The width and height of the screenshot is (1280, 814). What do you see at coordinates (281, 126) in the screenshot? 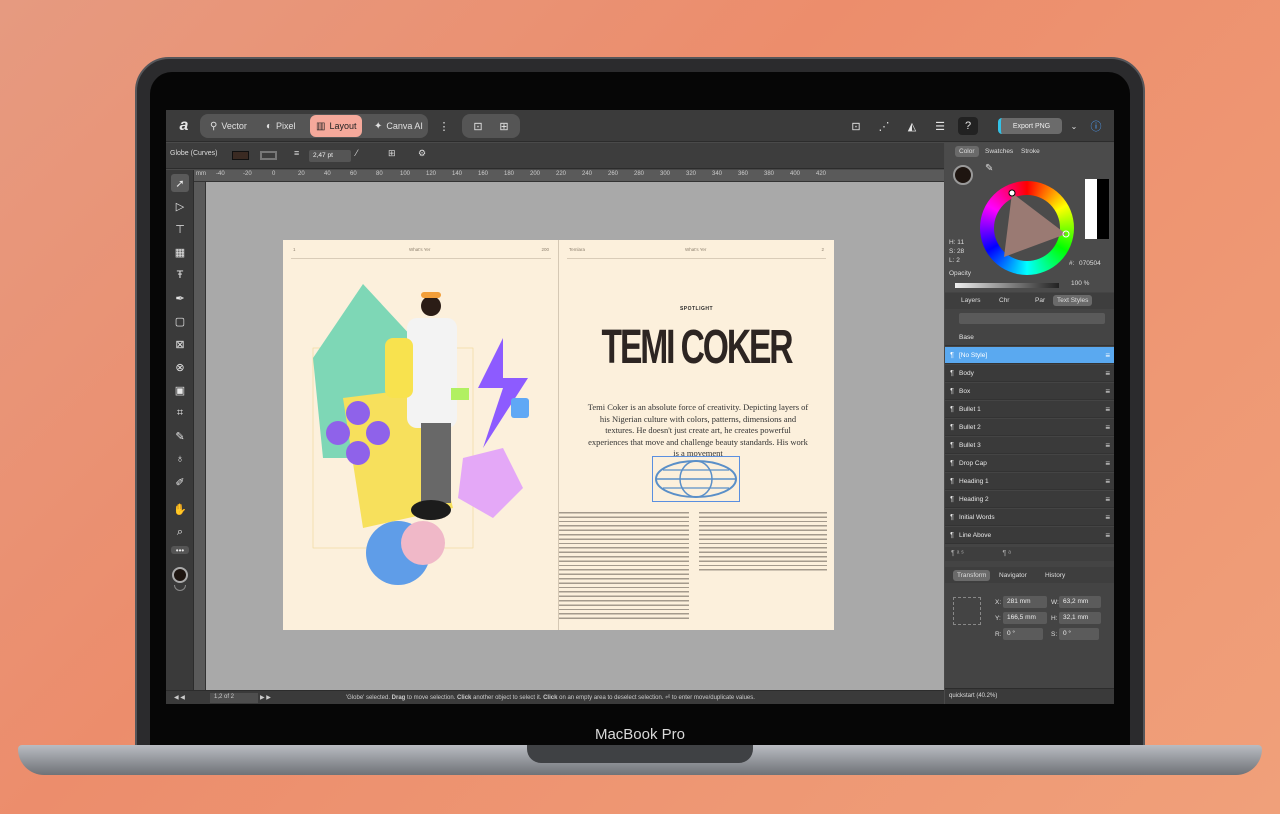
I see `persona-pixel: ◐ Pixel` at bounding box center [281, 126].